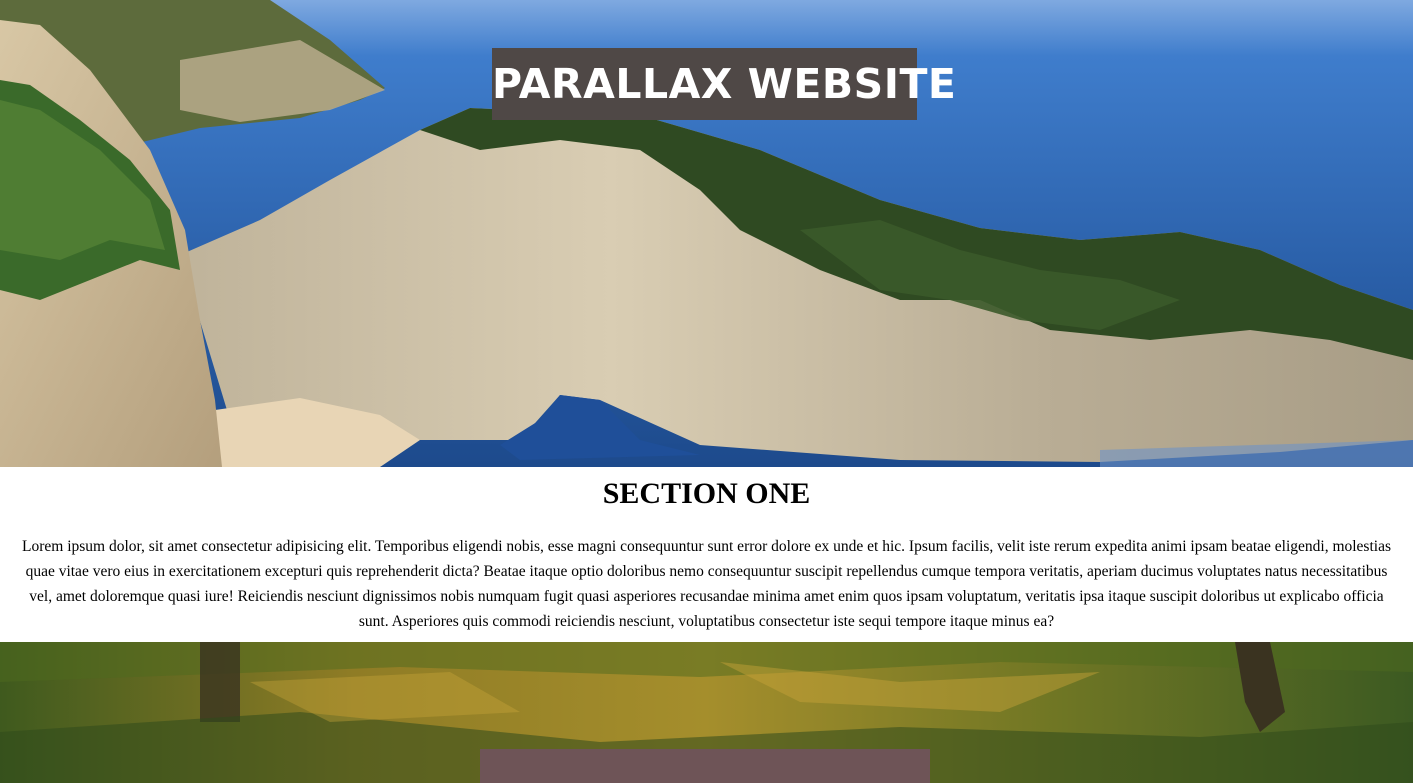 The width and height of the screenshot is (1413, 783). I want to click on site-title: PARALLAX WEBSITE, so click(724, 84).